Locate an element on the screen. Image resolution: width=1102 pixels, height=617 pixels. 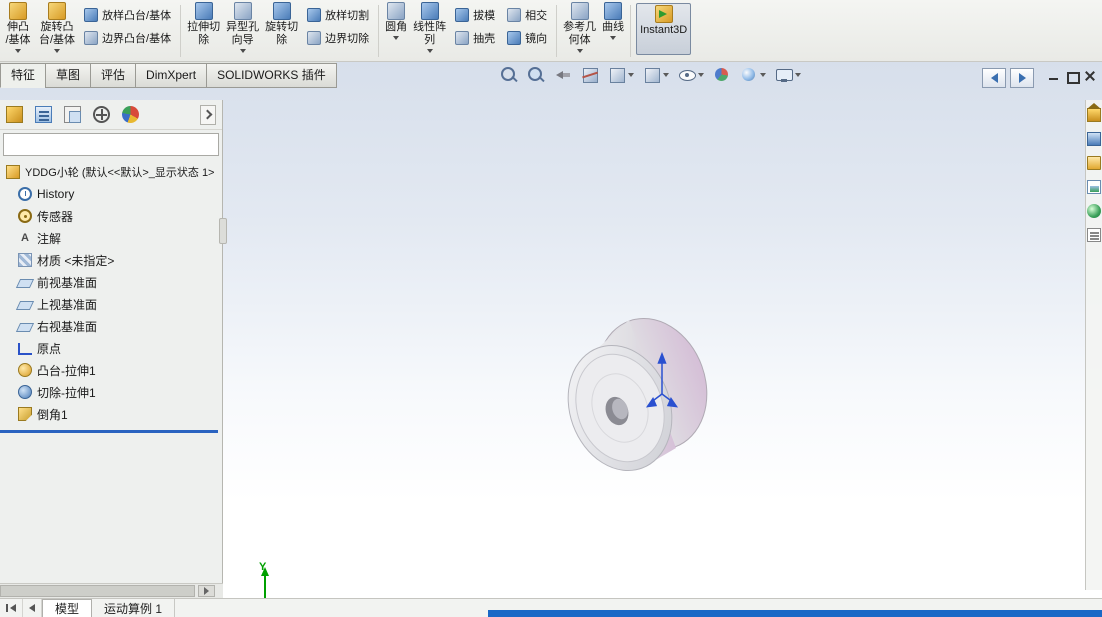
tree-item-boss-extrude1: 凸台-拉伸1 is located at coordinates (111, 370).